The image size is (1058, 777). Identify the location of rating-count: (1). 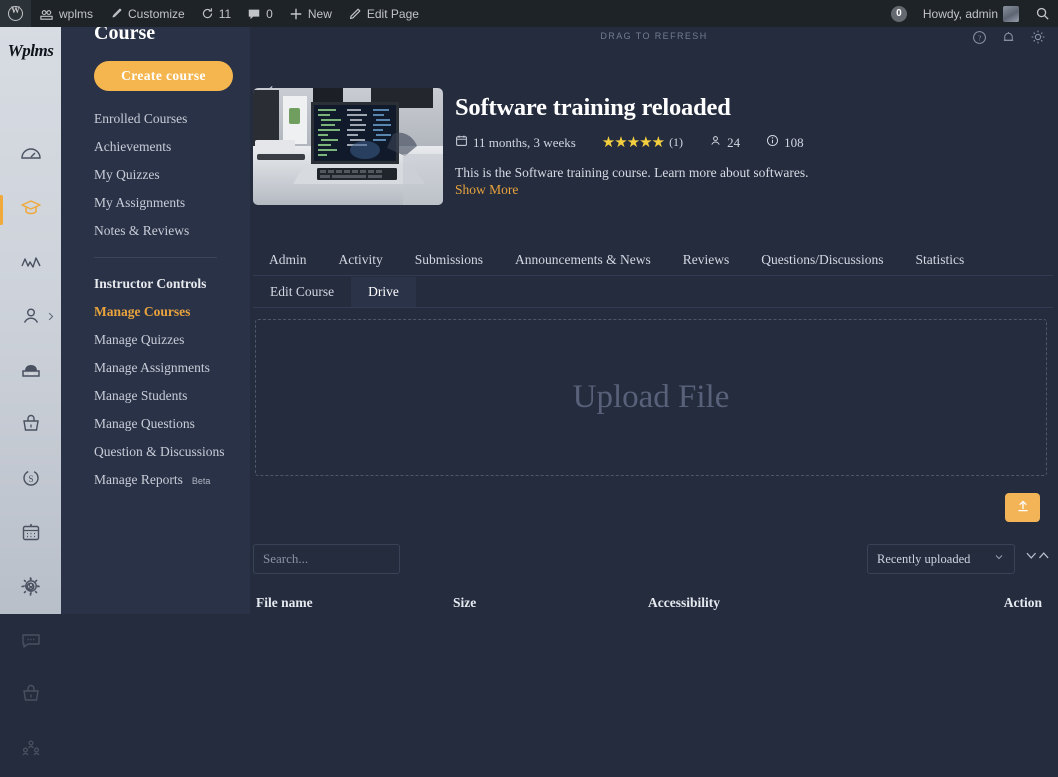
(676, 142).